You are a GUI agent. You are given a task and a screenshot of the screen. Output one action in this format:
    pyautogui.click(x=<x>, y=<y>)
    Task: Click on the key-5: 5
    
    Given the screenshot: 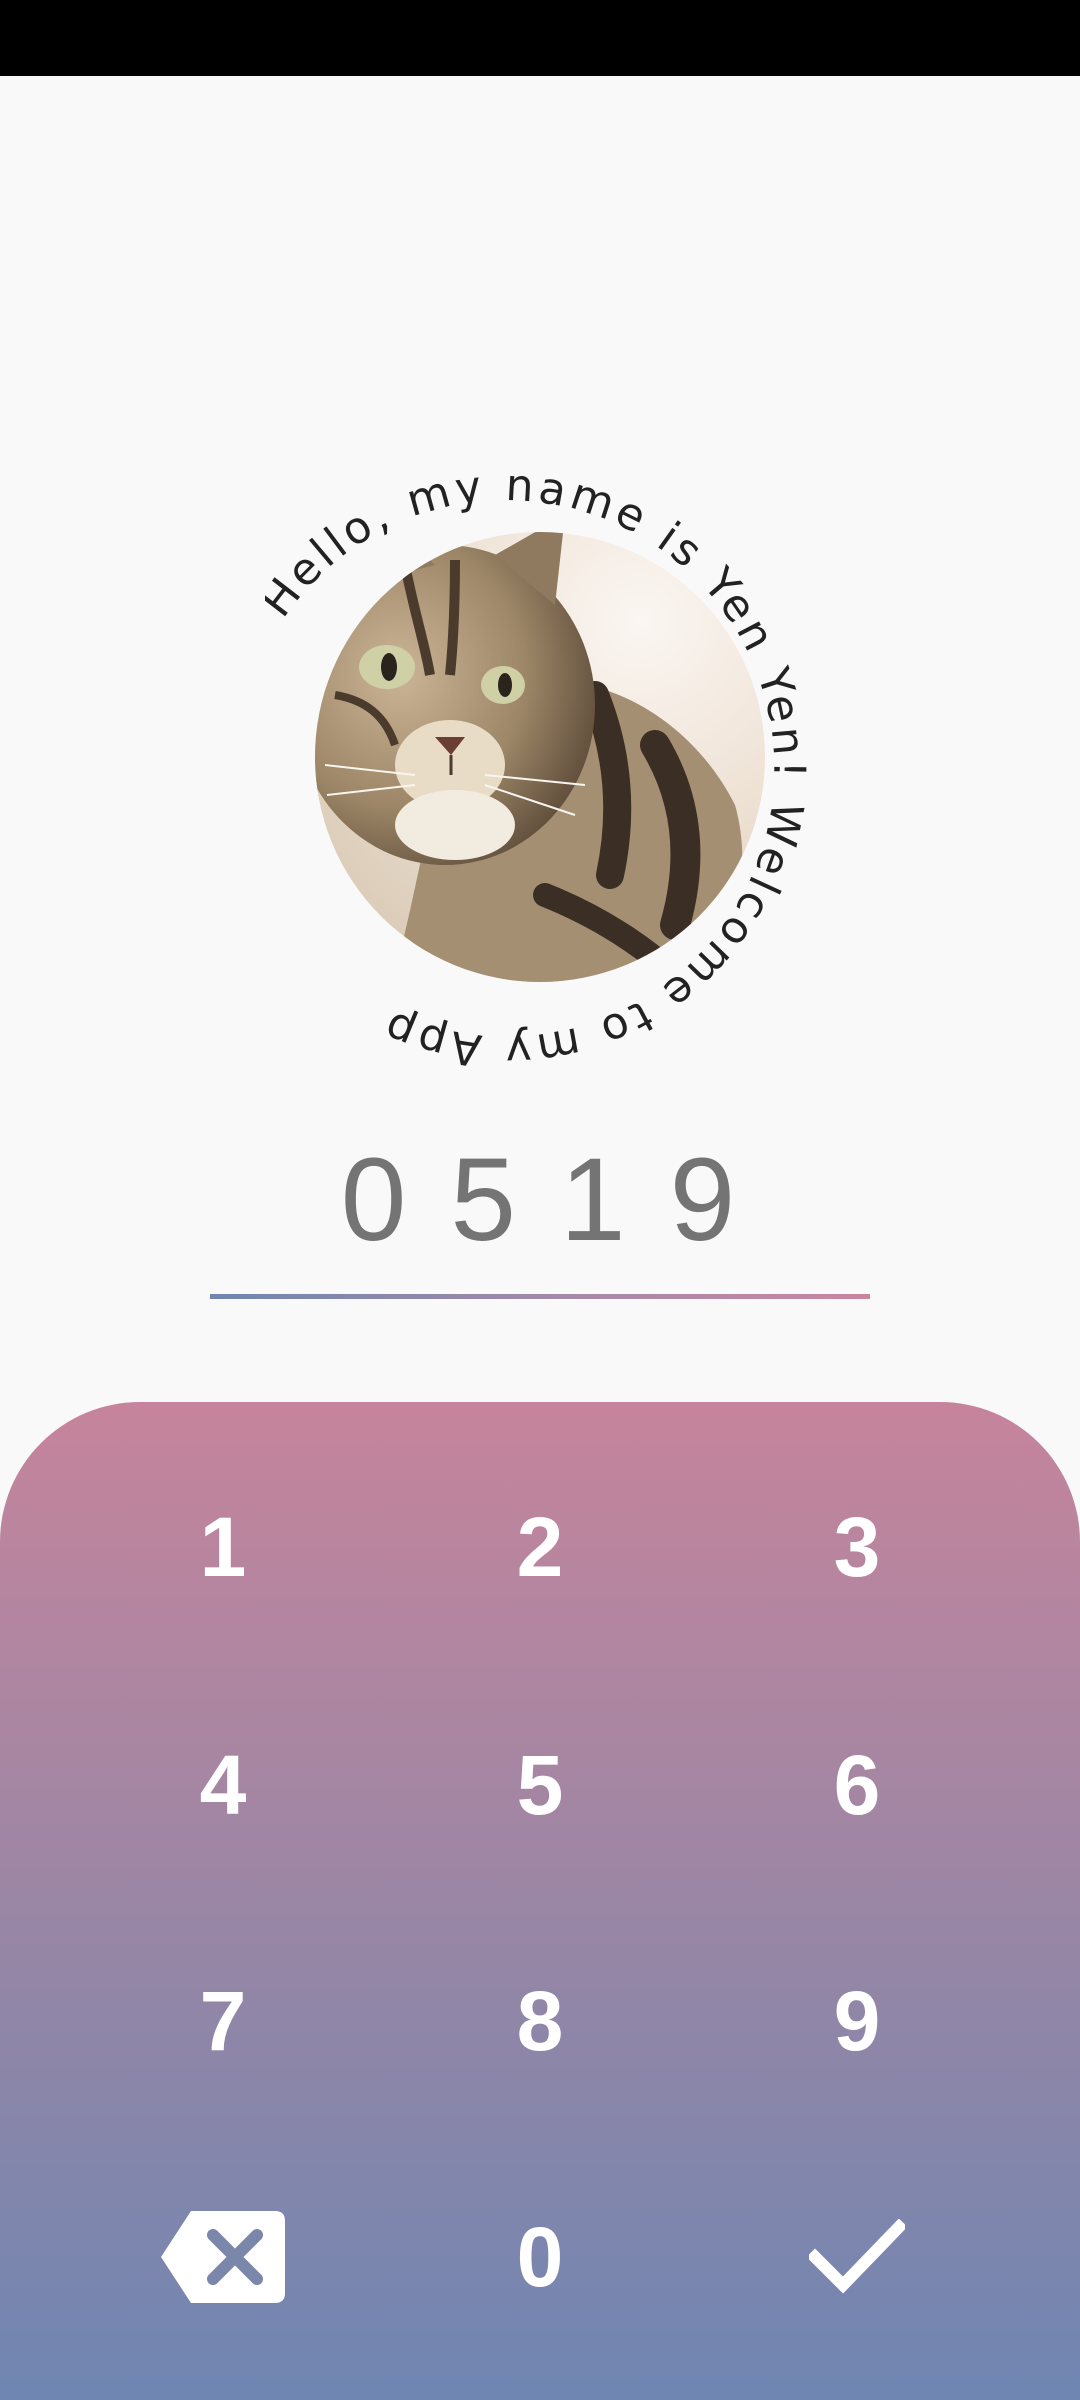 What is the action you would take?
    pyautogui.click(x=540, y=1785)
    